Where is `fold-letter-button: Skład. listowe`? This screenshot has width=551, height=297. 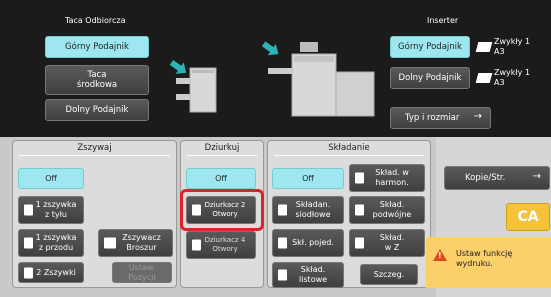
fold-letter-button: Skład. listowe is located at coordinates (308, 275).